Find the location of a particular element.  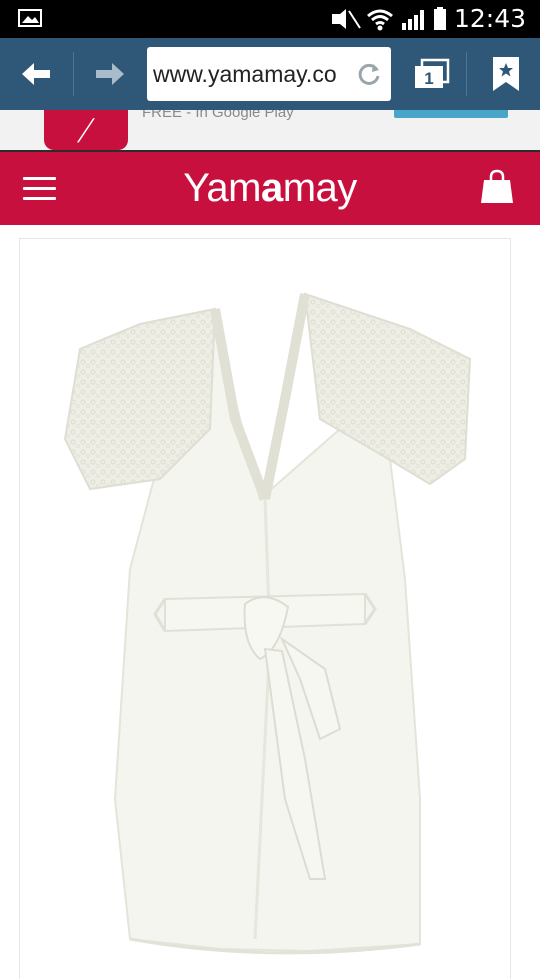

browser-toolbar: www.yamamay.co 1 is located at coordinates (270, 75).